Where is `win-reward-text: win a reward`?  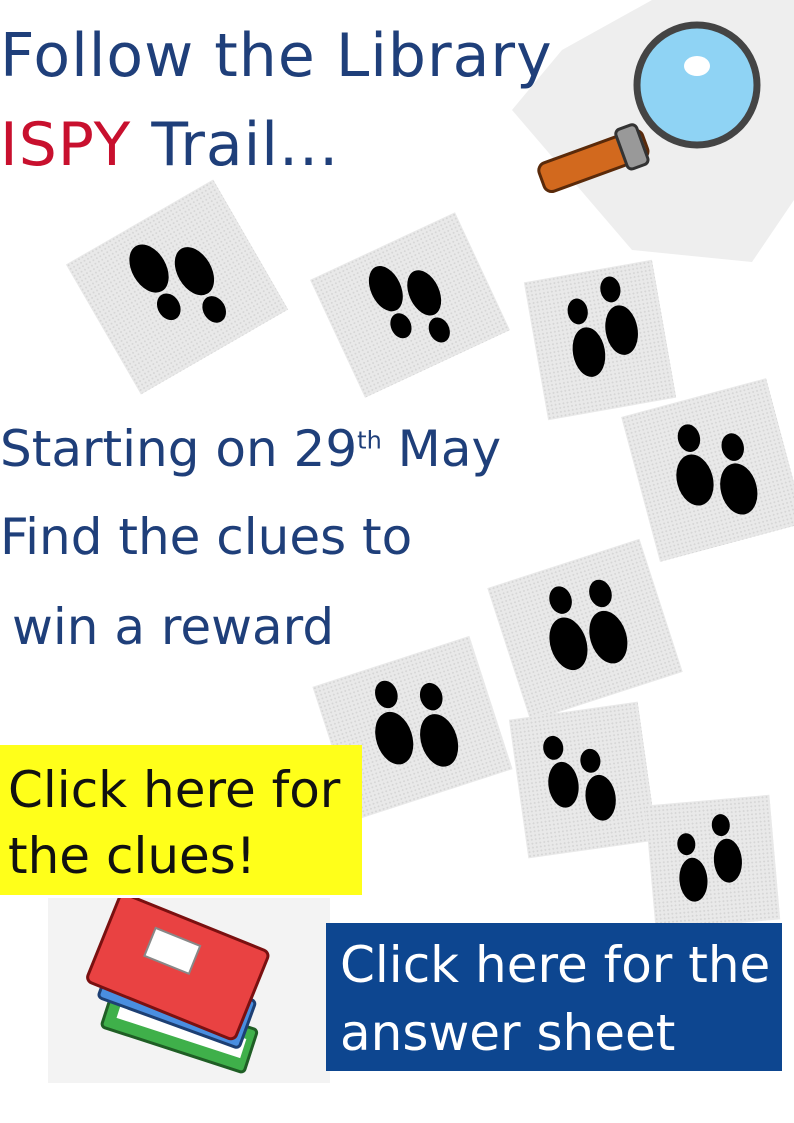 win-reward-text: win a reward is located at coordinates (173, 627).